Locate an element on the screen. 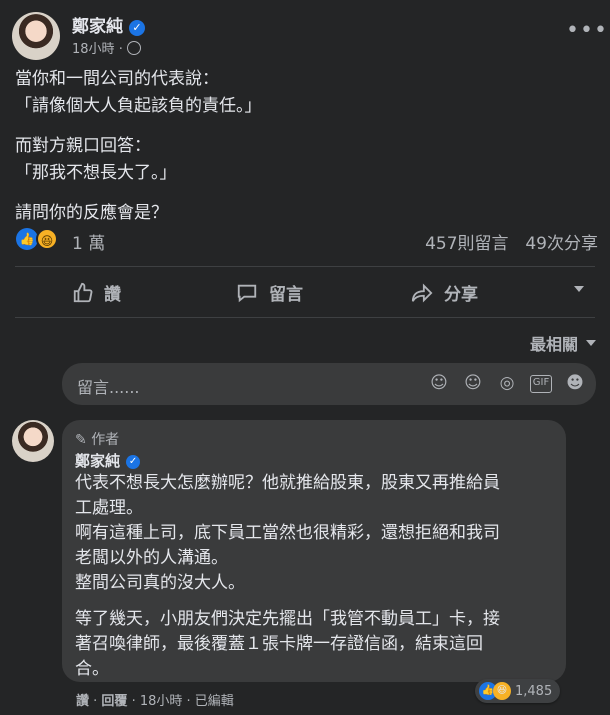 Image resolution: width=610 pixels, height=715 pixels. comment-reaction-count: 1,485 is located at coordinates (534, 691).